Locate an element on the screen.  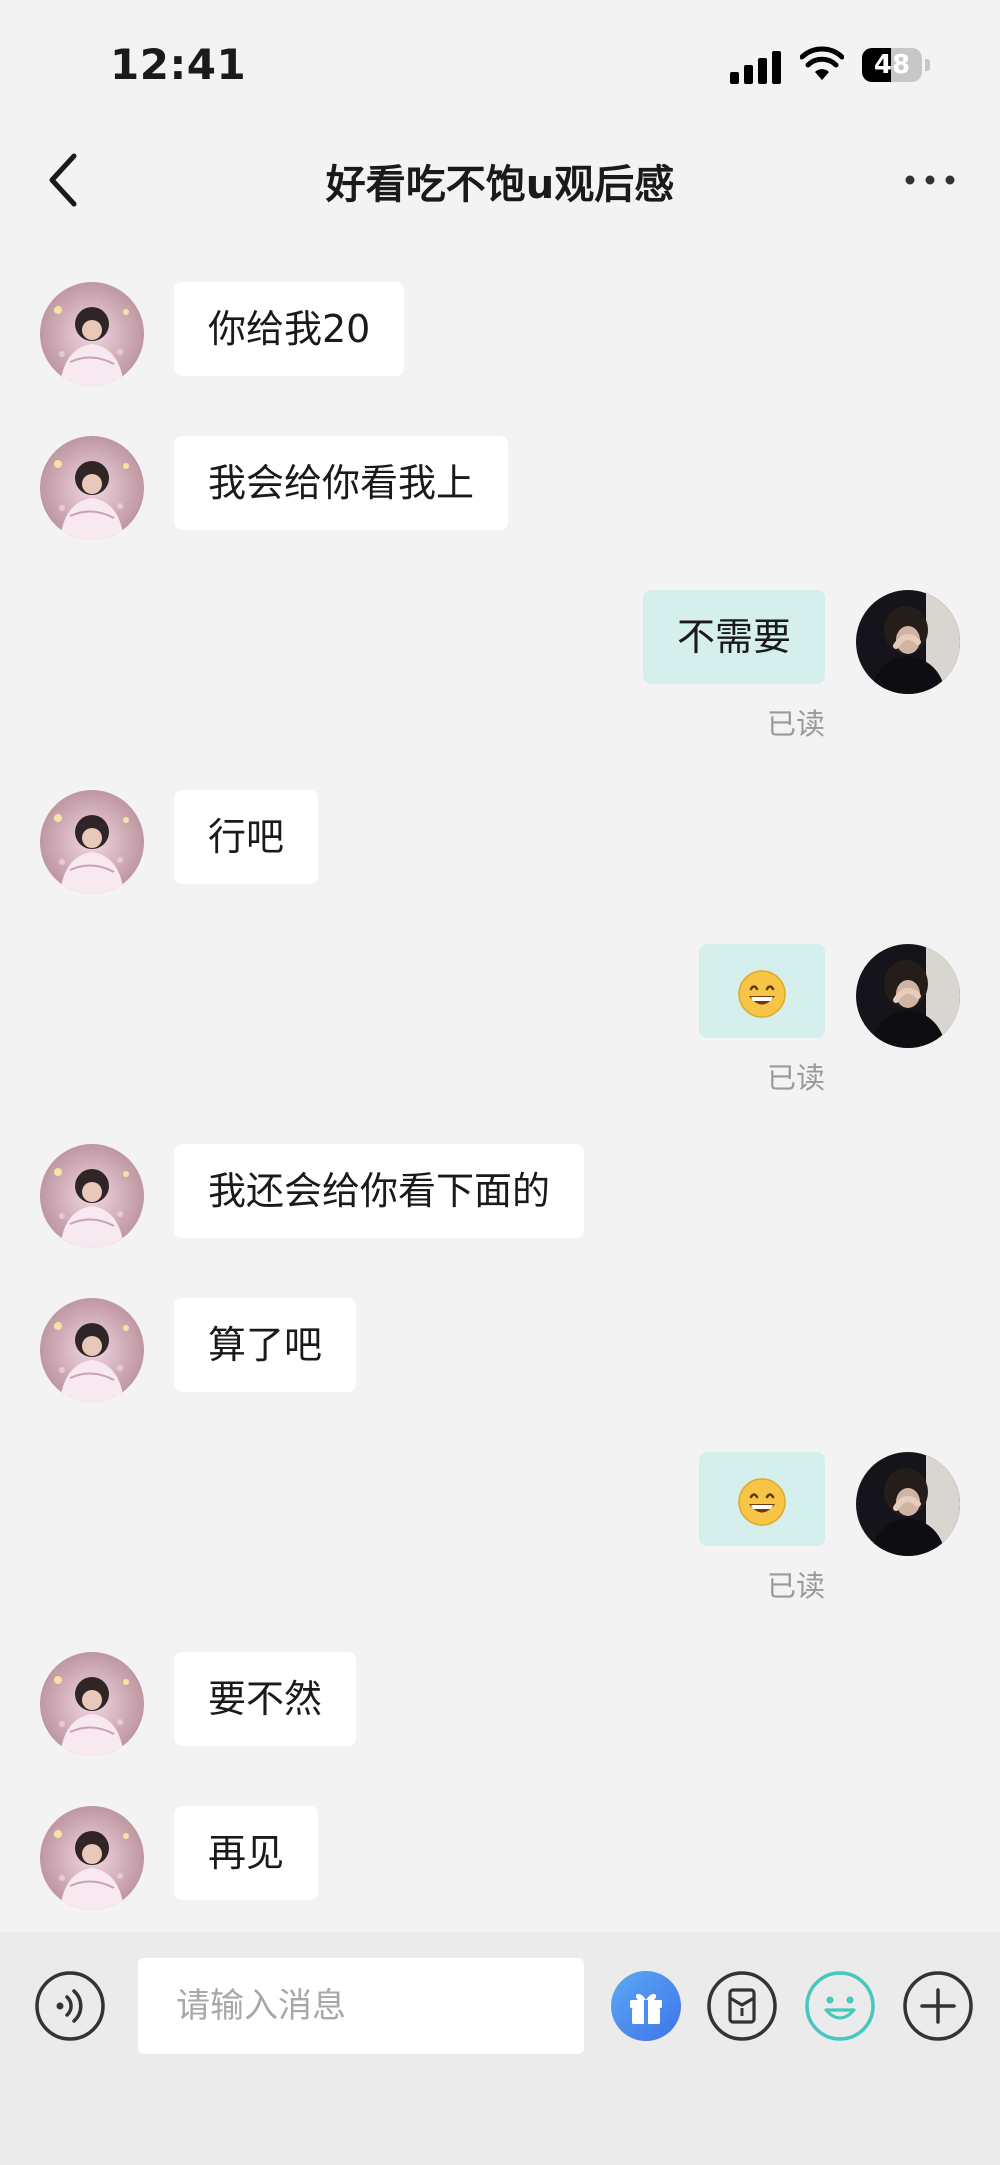
message-bubble: 你给我20 is located at coordinates (289, 329).